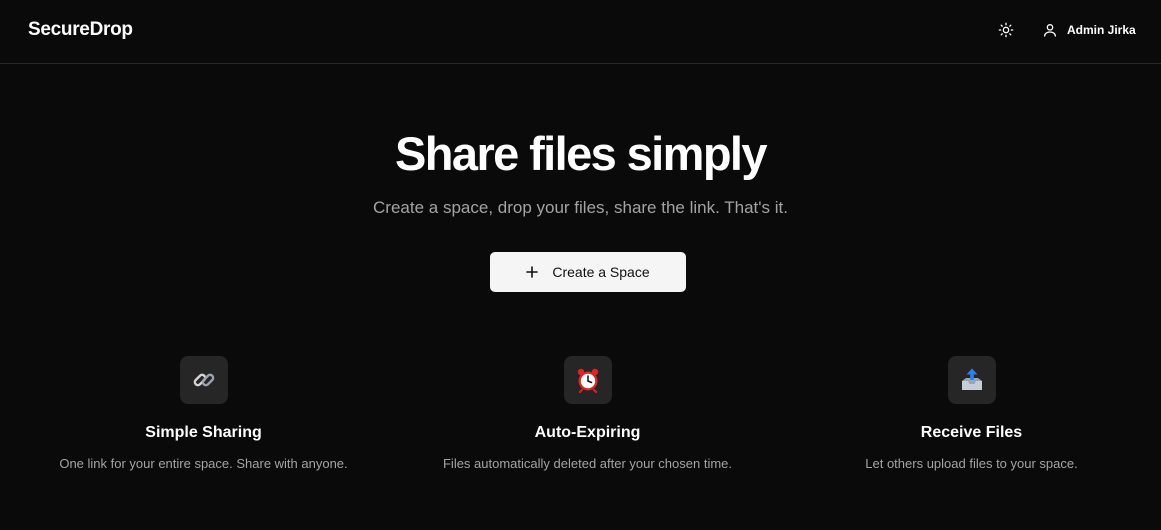  Describe the element at coordinates (971, 432) in the screenshot. I see `feature-title: Receive Files` at that location.